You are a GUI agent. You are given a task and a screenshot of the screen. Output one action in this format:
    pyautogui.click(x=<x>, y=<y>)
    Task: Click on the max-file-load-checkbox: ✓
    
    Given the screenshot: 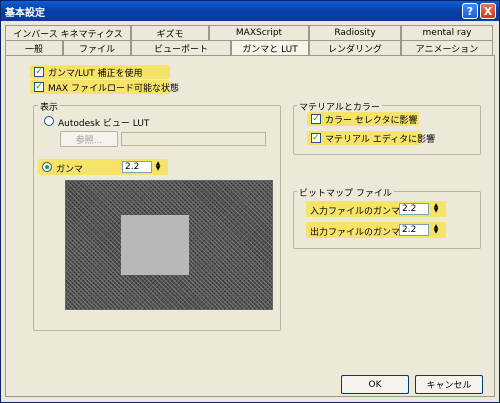 What is the action you would take?
    pyautogui.click(x=39, y=87)
    